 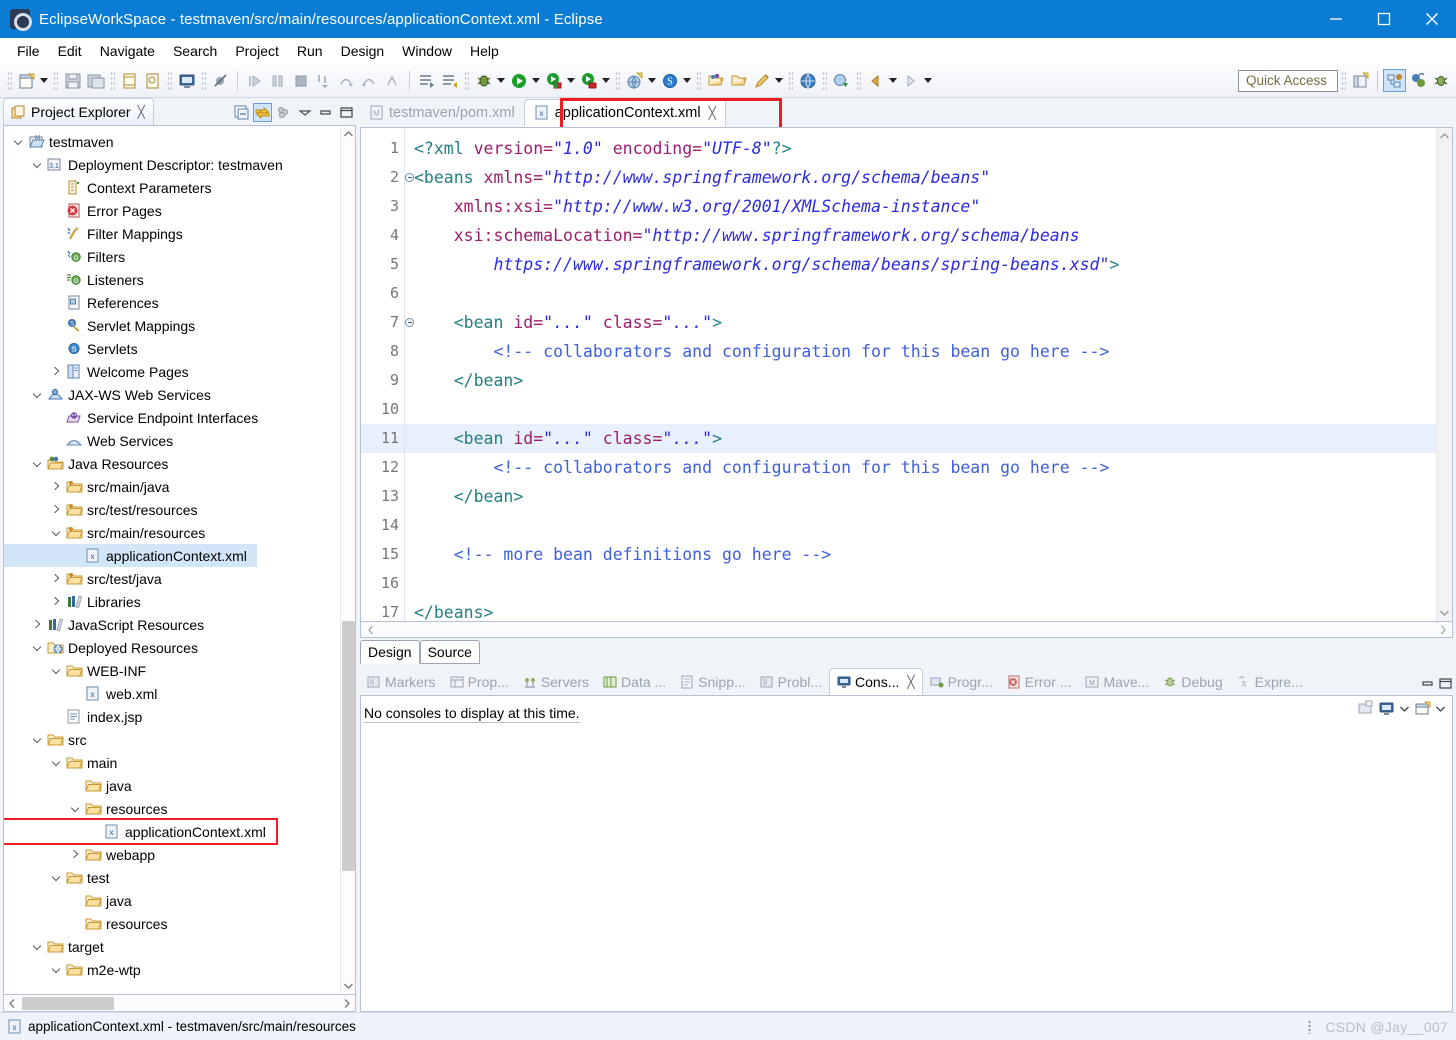 What do you see at coordinates (1417, 80) in the screenshot?
I see `java-perspective-icon` at bounding box center [1417, 80].